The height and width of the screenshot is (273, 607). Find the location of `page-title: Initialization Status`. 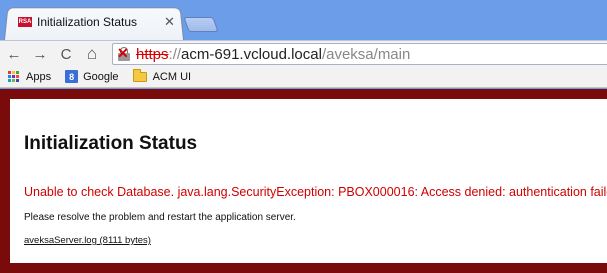

page-title: Initialization Status is located at coordinates (111, 143).